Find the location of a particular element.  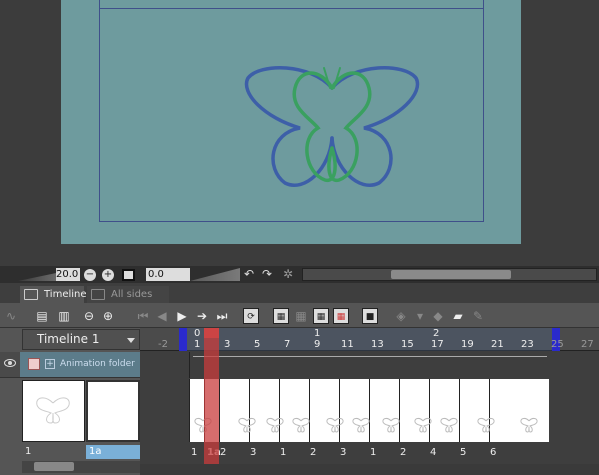

new-timeline-icon: ▤ is located at coordinates (42, 316).